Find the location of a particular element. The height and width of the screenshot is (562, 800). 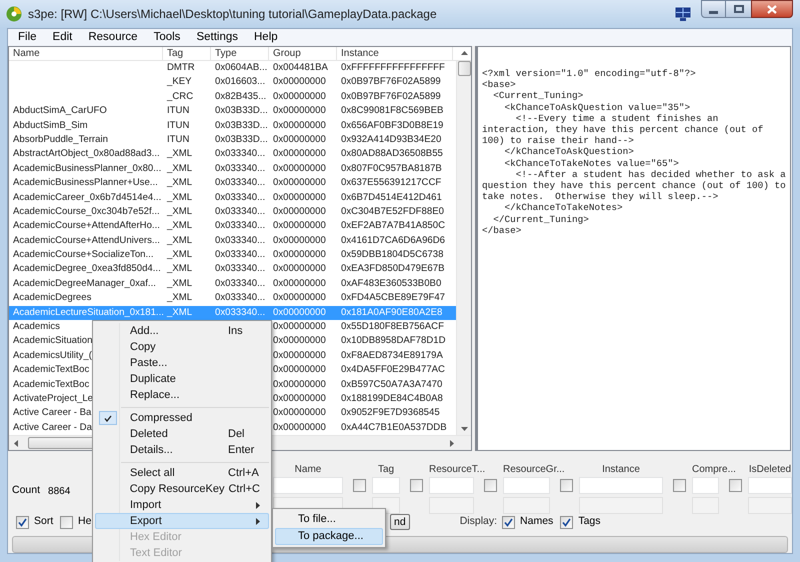

table-cell: Active Career - Ba is located at coordinates (52, 412).